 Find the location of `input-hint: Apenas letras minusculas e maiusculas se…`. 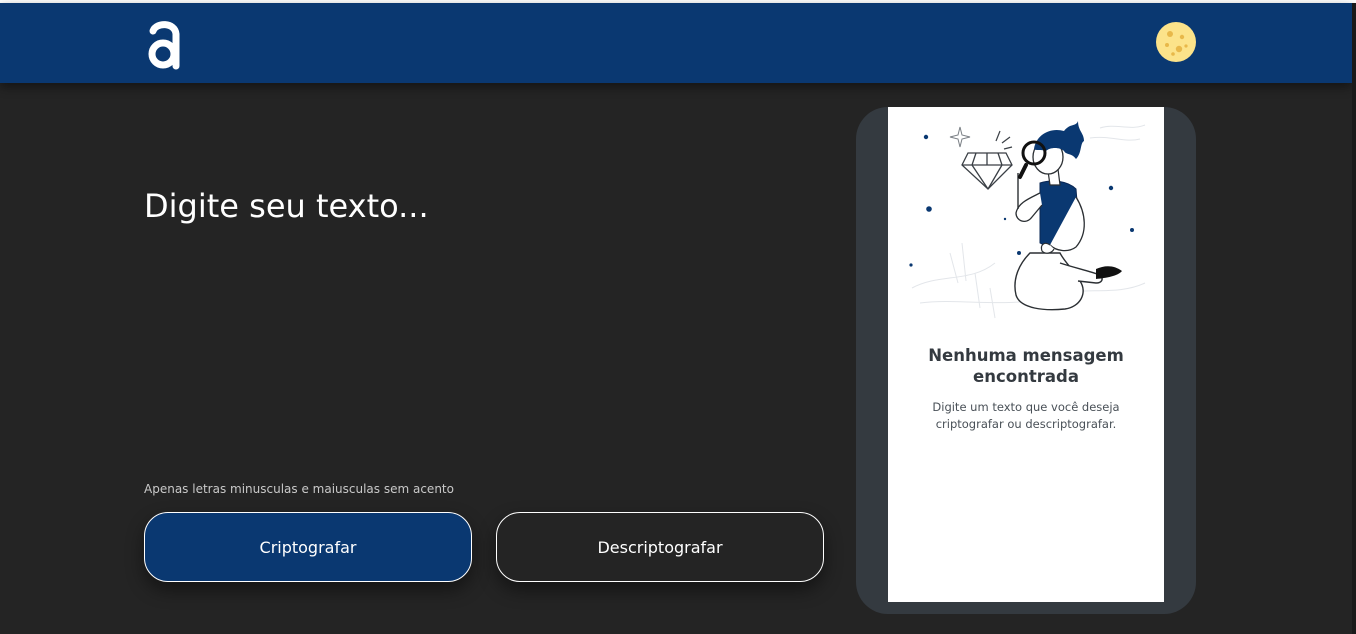

input-hint: Apenas letras minusculas e maiusculas se… is located at coordinates (299, 489).